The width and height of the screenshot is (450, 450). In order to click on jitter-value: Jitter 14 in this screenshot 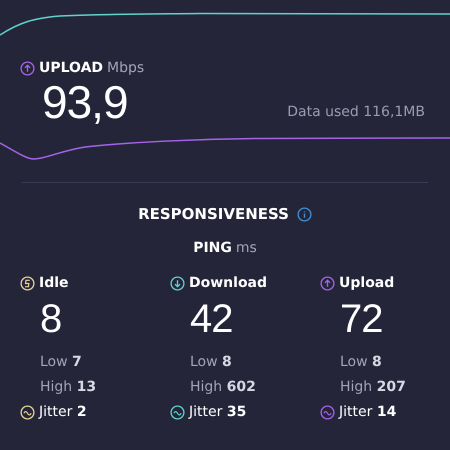, I will do `click(367, 412)`.